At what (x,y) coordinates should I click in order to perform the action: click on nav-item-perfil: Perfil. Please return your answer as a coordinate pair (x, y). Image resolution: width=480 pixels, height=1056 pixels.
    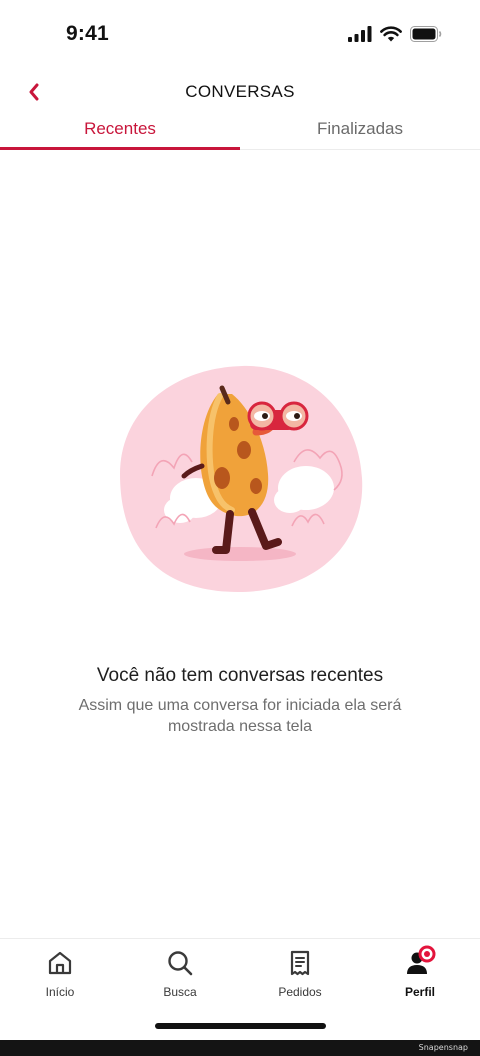
    Looking at the image, I should click on (420, 990).